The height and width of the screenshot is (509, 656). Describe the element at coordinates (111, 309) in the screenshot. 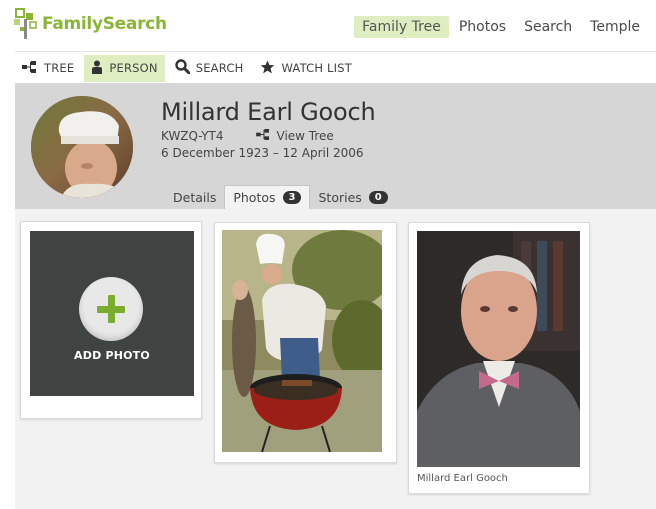

I see `plus-icon` at that location.